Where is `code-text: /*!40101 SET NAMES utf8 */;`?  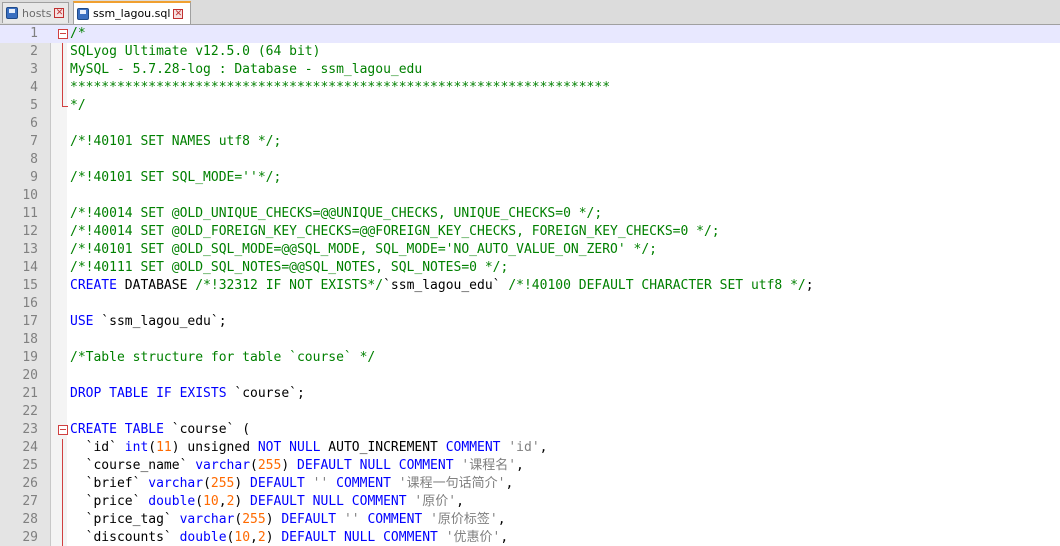 code-text: /*!40101 SET NAMES utf8 */; is located at coordinates (175, 142).